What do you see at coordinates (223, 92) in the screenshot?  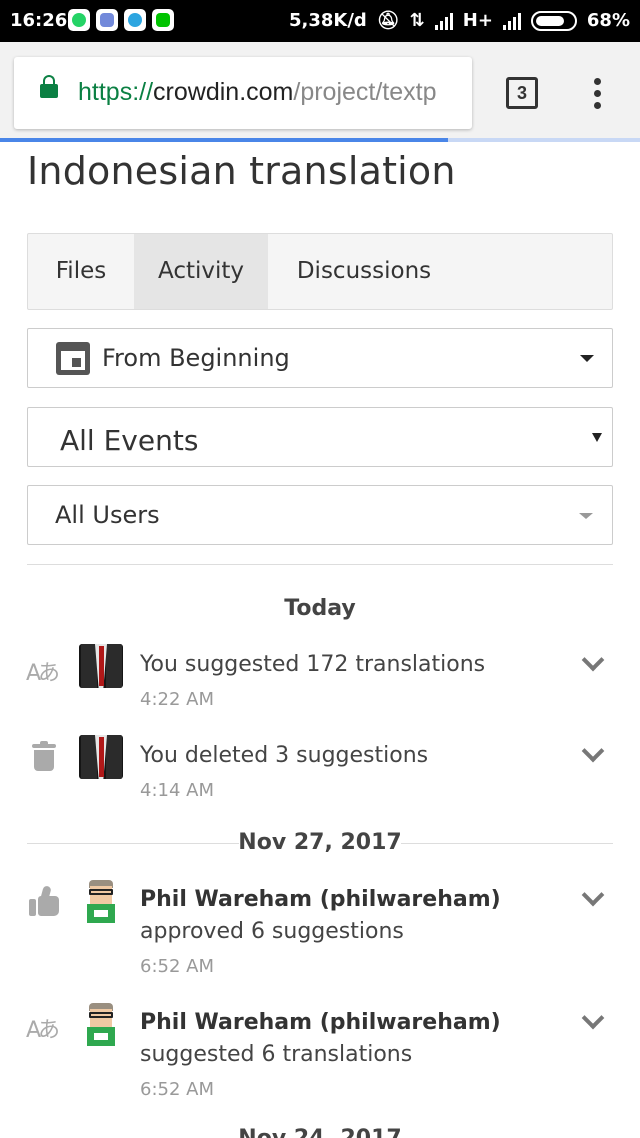 I see `url-host: crowdin.com` at bounding box center [223, 92].